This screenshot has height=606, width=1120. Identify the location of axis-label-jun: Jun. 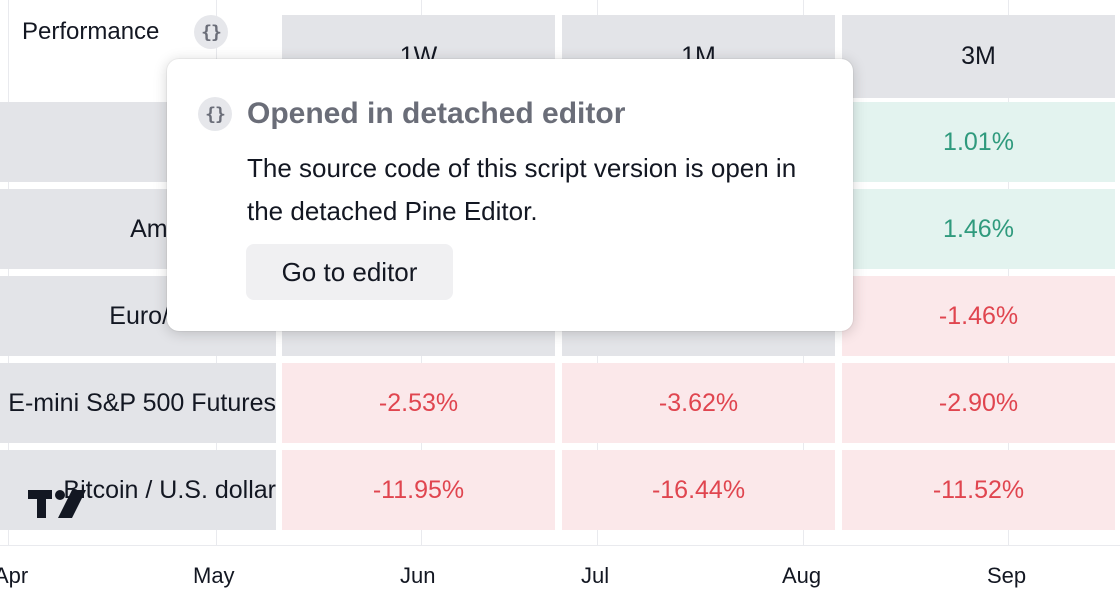
(418, 575).